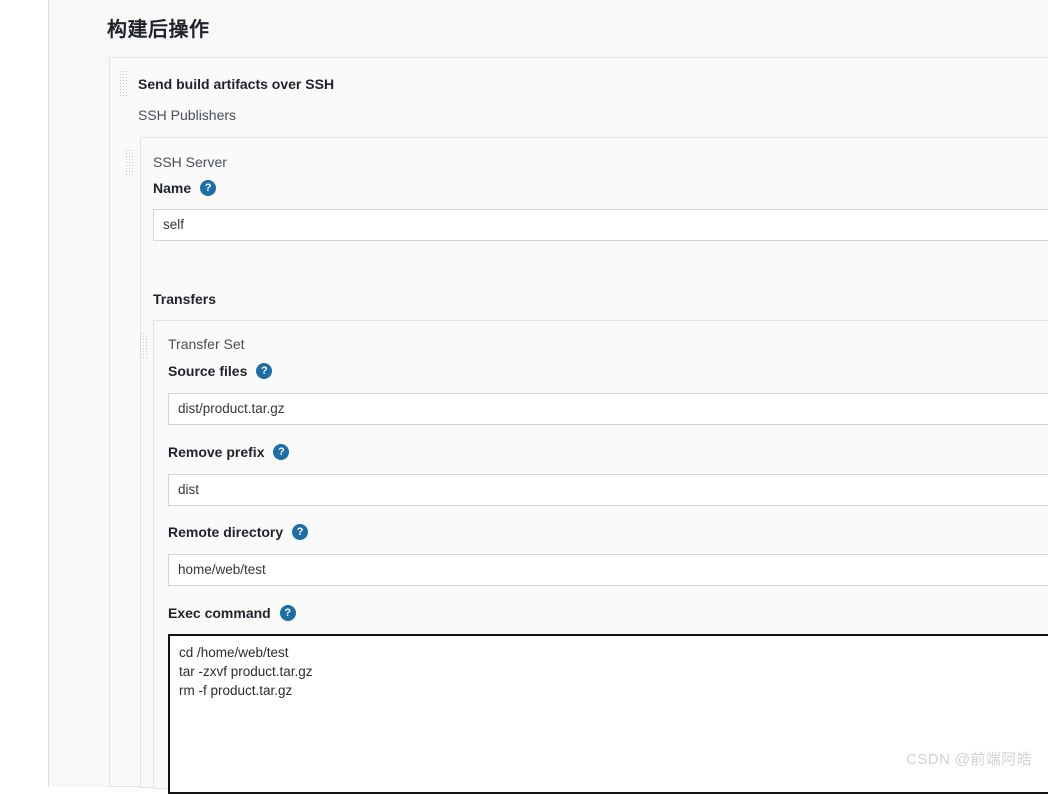 The width and height of the screenshot is (1048, 794). Describe the element at coordinates (600, 225) in the screenshot. I see `name-input: self` at that location.